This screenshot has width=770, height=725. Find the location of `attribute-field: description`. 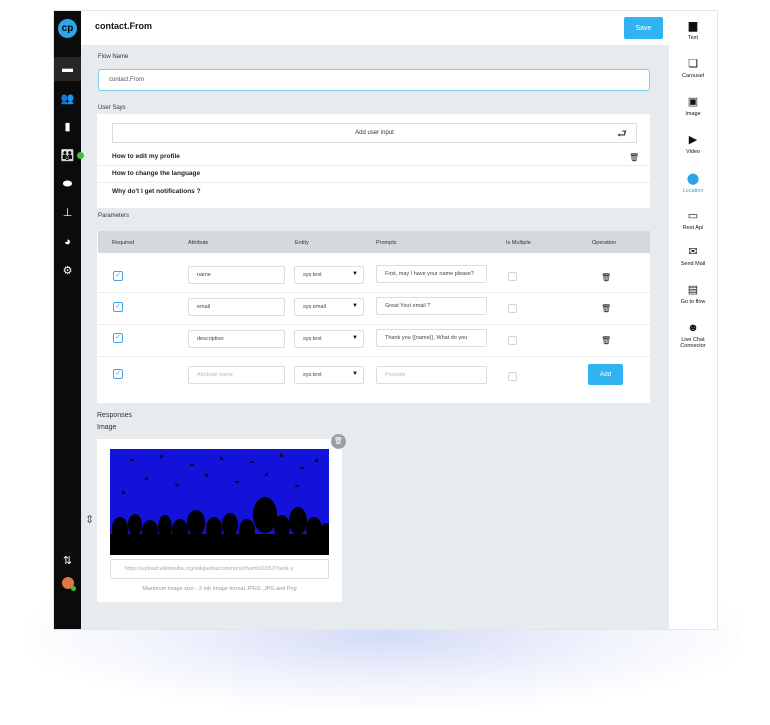

attribute-field: description is located at coordinates (236, 339).